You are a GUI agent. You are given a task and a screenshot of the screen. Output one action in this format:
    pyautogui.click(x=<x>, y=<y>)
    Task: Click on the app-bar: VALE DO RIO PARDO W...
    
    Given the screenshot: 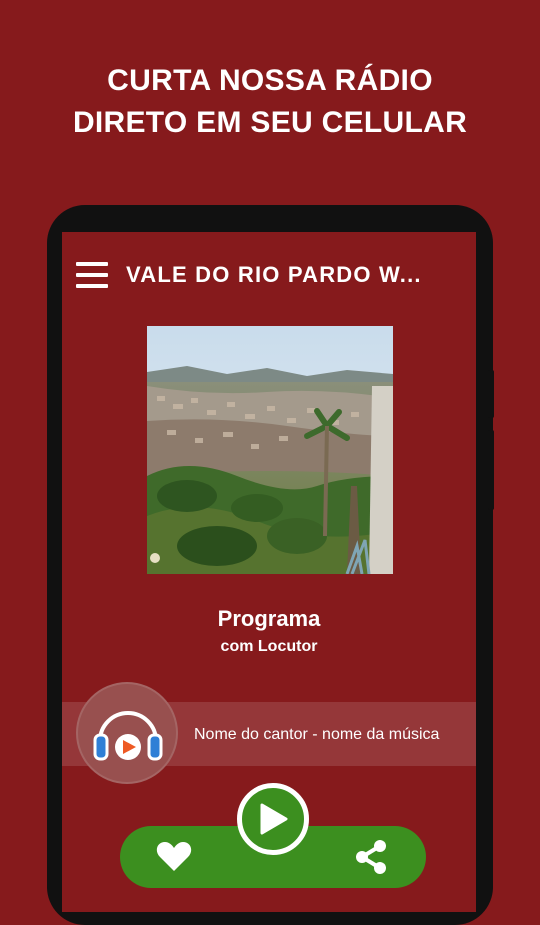 What is the action you would take?
    pyautogui.click(x=269, y=275)
    